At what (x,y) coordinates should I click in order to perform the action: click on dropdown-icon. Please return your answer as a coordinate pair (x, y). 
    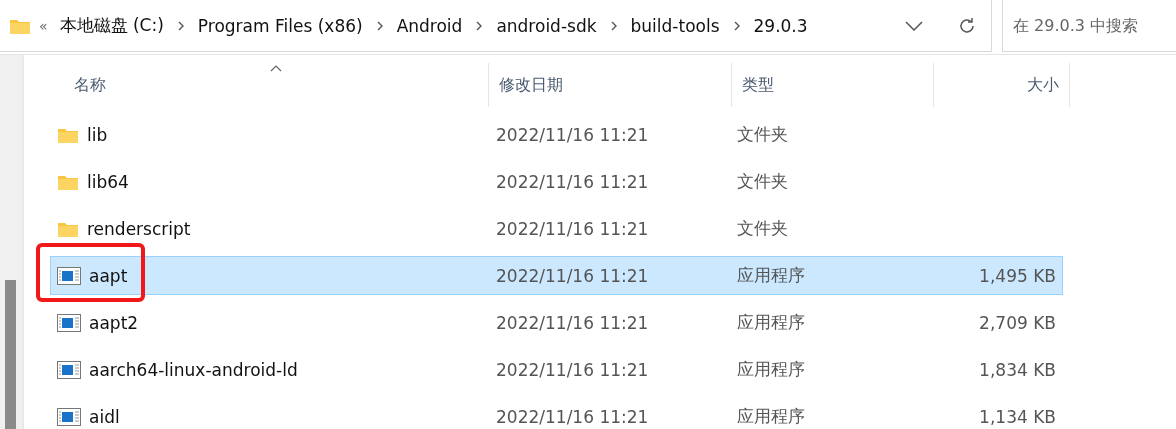
    Looking at the image, I should click on (914, 25).